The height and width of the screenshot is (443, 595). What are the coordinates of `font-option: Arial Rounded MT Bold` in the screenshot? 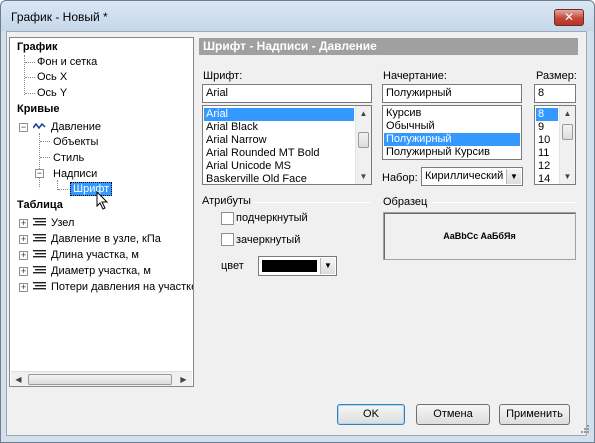 It's located at (279, 153).